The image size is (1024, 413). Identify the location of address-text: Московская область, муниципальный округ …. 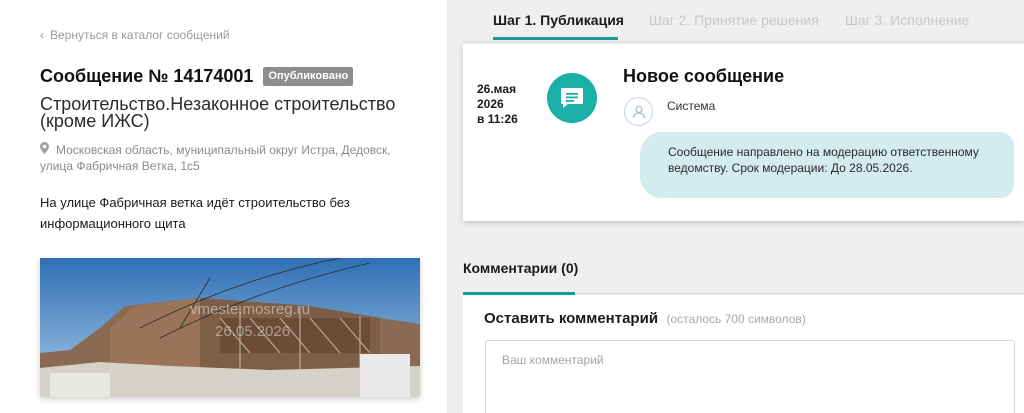
(215, 158).